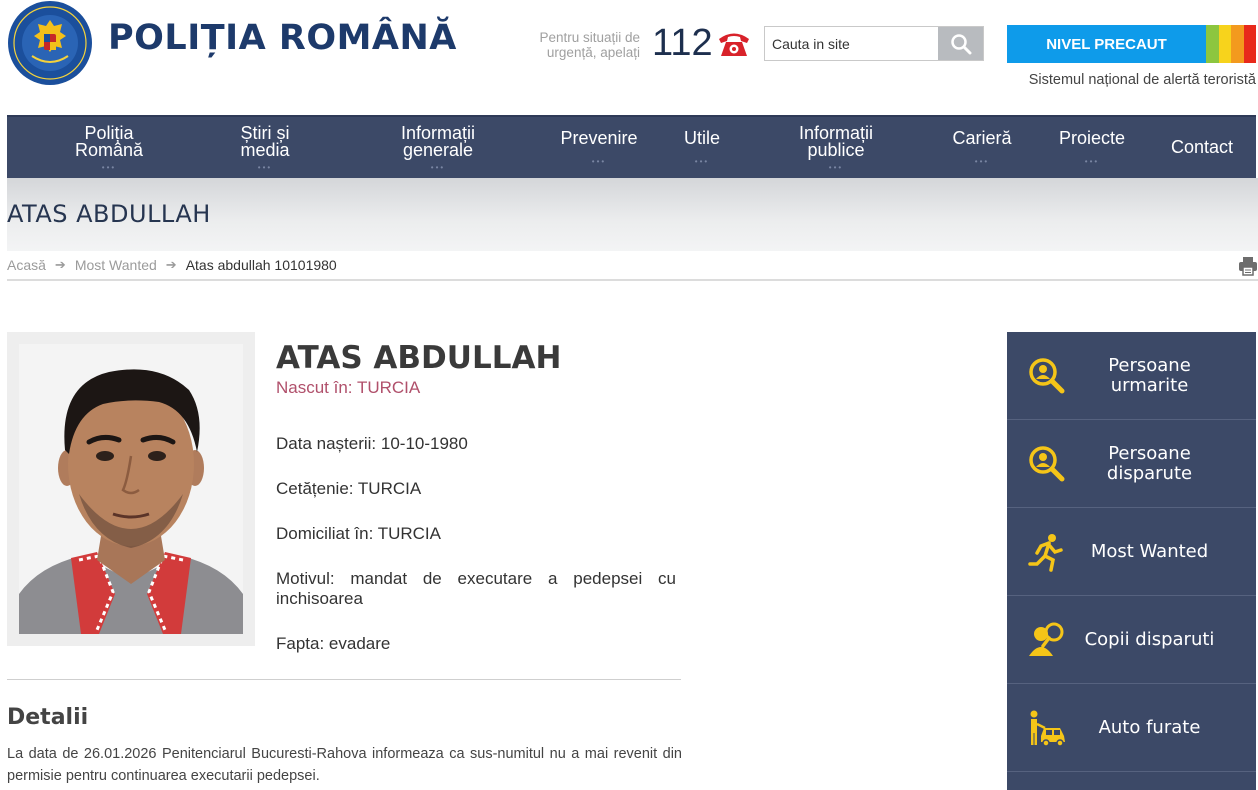 This screenshot has width=1258, height=790. Describe the element at coordinates (419, 358) in the screenshot. I see `suspect-name: ATAS ABDULLAH` at that location.